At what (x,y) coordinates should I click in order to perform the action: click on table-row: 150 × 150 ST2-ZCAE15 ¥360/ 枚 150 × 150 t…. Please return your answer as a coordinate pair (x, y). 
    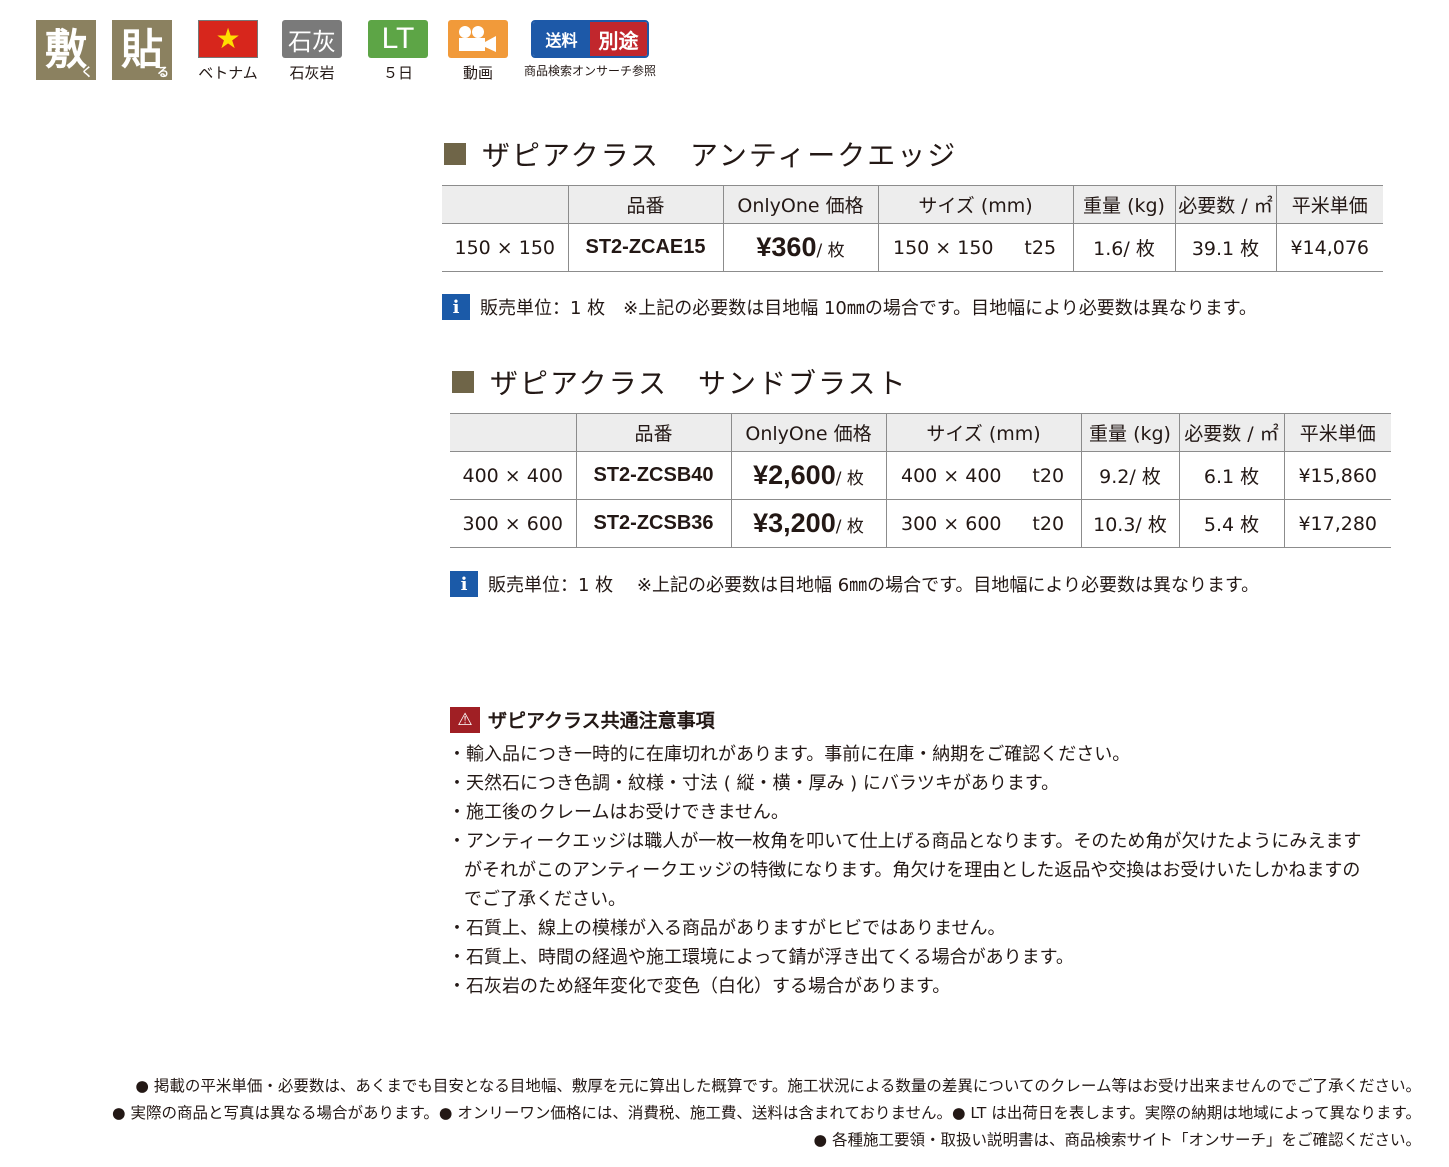
    Looking at the image, I should click on (912, 247).